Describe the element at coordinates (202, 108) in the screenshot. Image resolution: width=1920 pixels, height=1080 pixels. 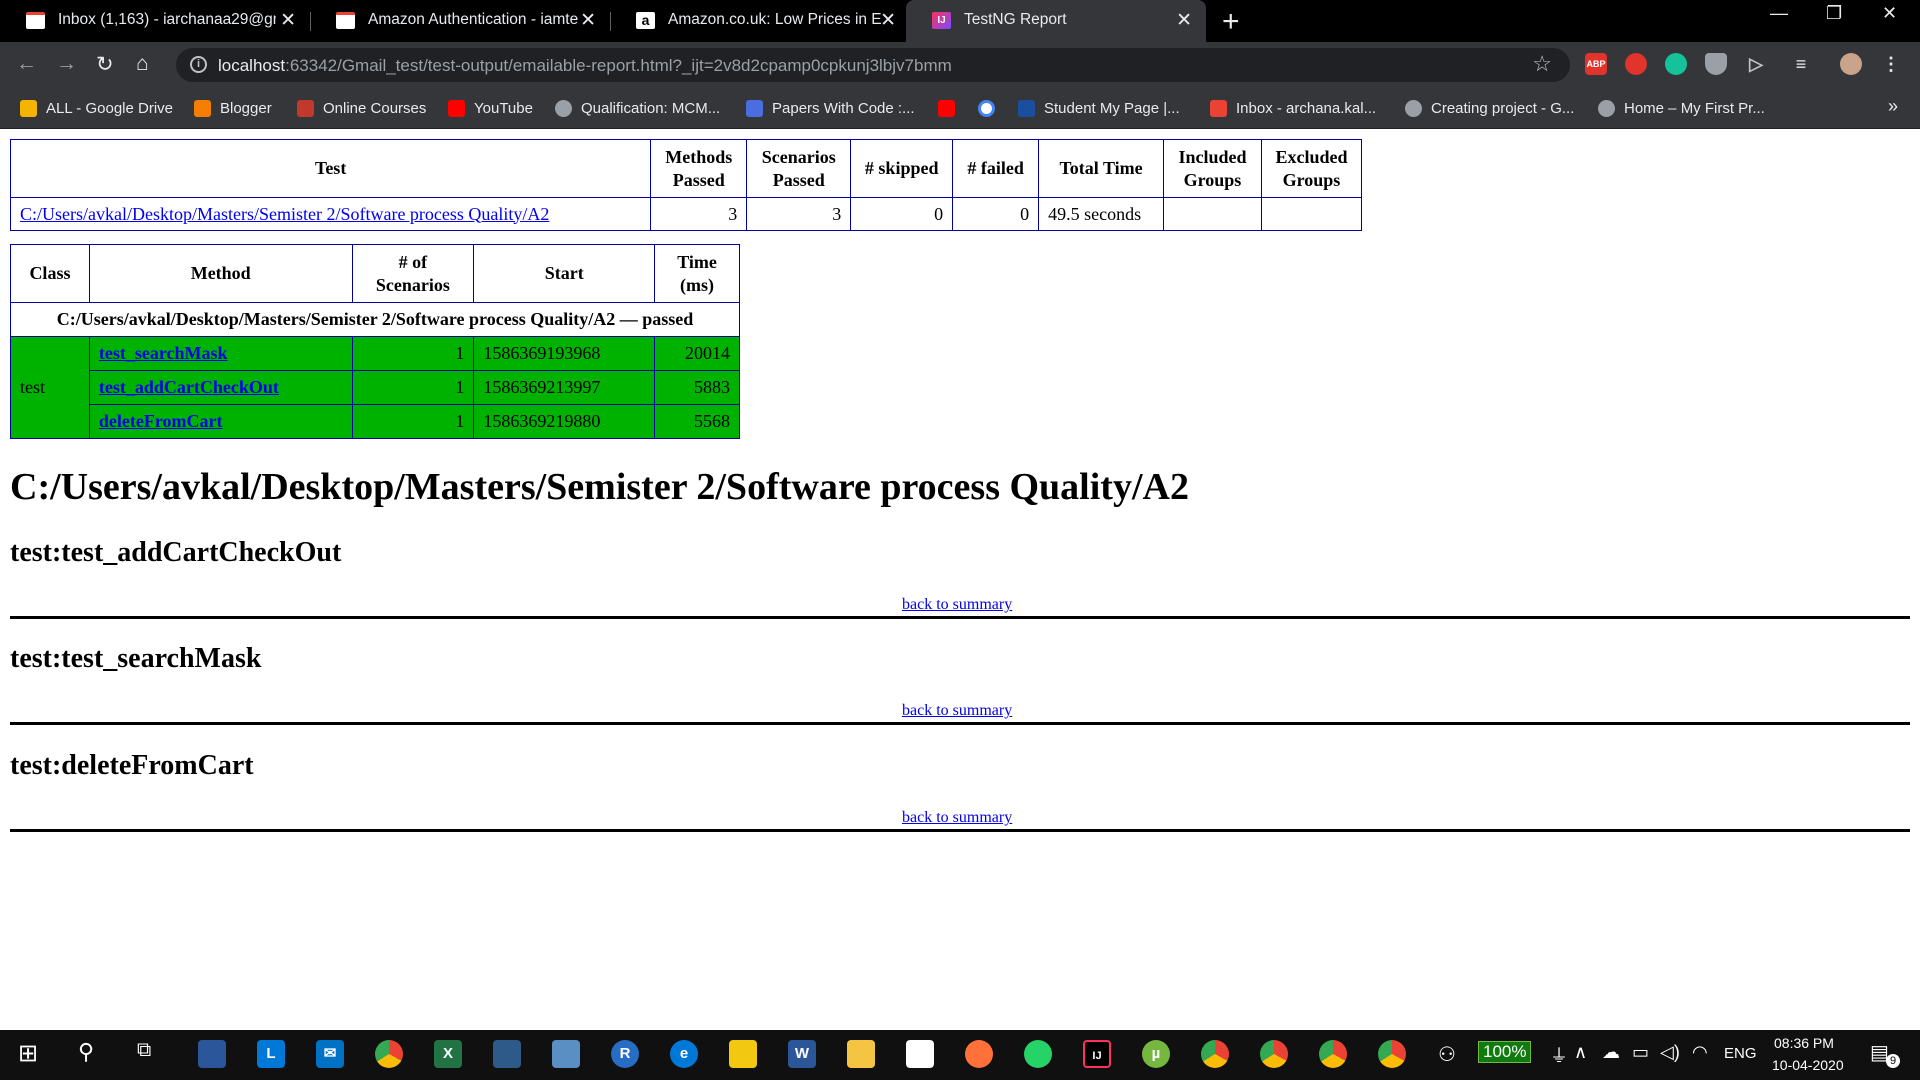
I see `blogger-icon` at that location.